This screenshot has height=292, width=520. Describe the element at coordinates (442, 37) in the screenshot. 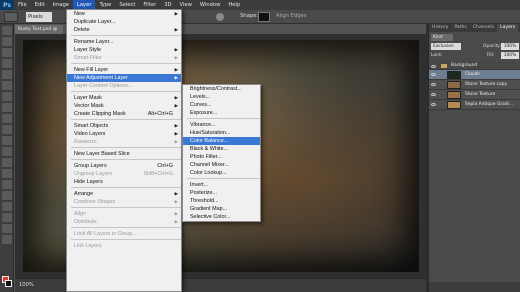

I see `layer-filter-kind: Kind` at that location.